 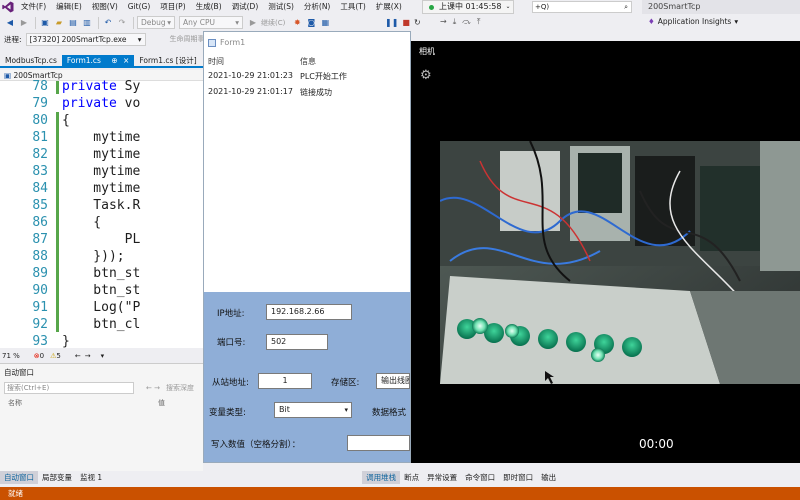 What do you see at coordinates (378, 443) in the screenshot?
I see `write-input` at bounding box center [378, 443].